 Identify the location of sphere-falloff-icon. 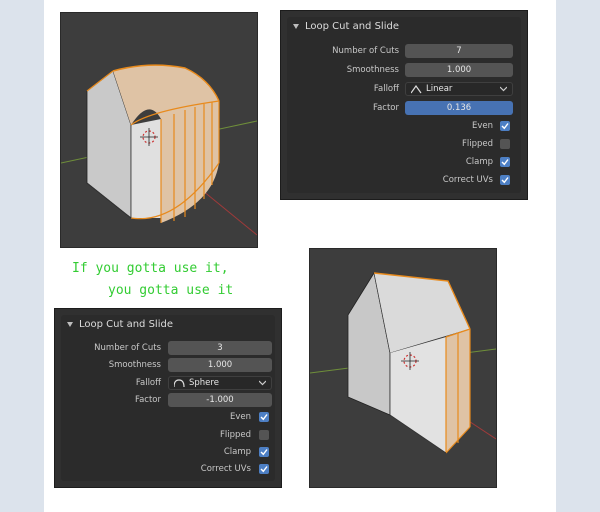
(179, 383).